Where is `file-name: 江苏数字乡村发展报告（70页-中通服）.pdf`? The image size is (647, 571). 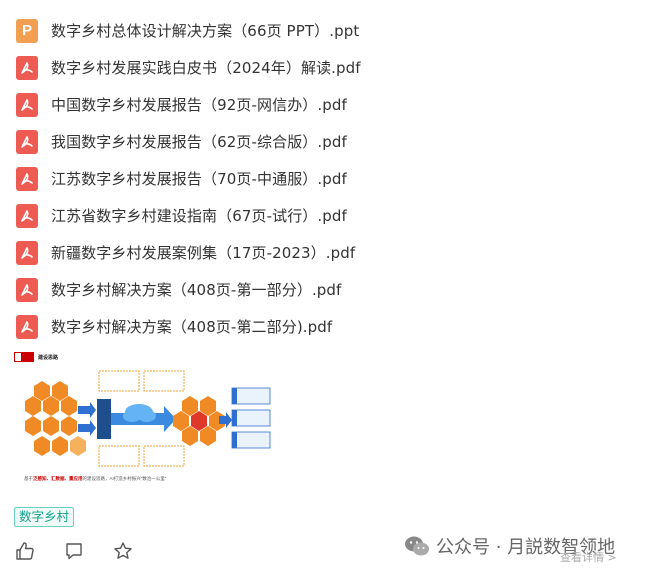
file-name: 江苏数字乡村发展报告（70页-中通服）.pdf is located at coordinates (199, 179).